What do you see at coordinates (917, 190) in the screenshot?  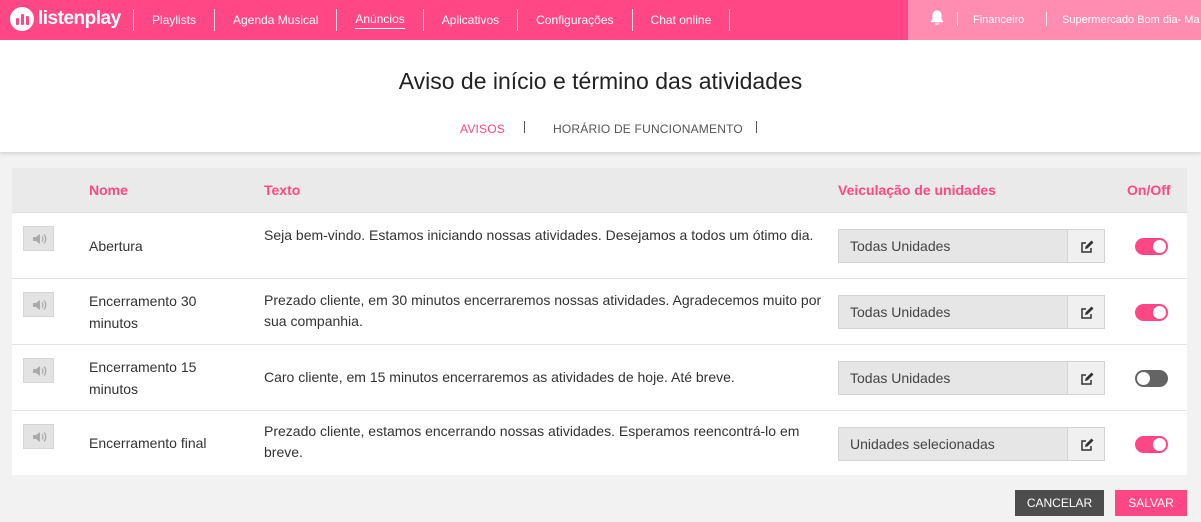 I see `col-header-veiculacao: Veiculação de unidades` at bounding box center [917, 190].